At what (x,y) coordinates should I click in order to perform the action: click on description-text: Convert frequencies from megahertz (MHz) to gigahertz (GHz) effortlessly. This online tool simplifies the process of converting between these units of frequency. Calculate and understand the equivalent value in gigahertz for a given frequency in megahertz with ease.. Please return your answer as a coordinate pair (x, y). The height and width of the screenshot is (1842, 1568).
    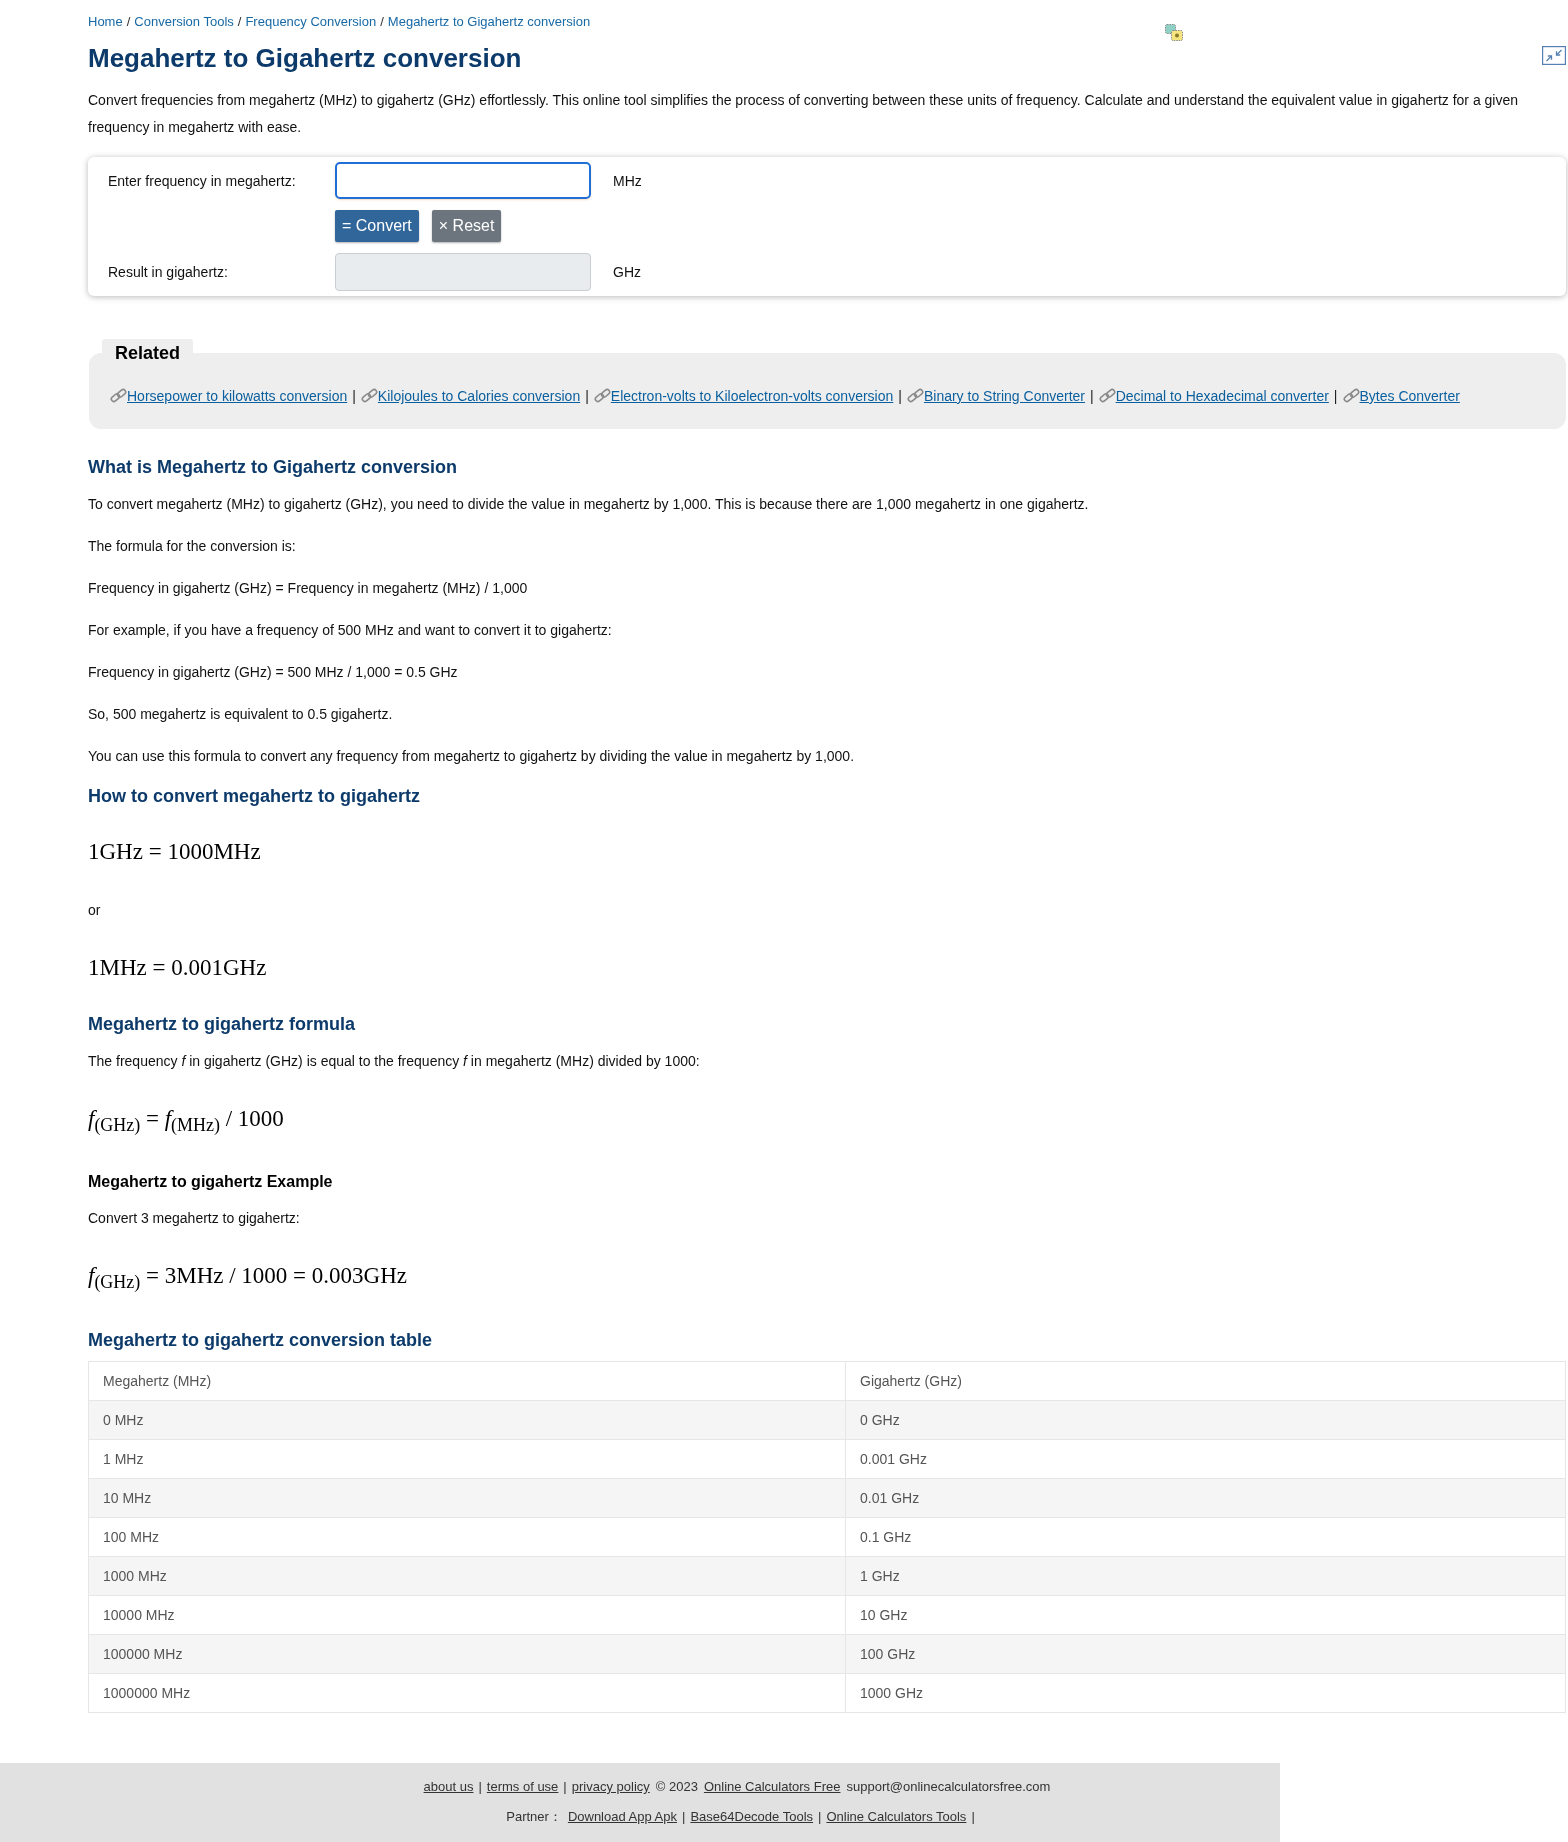
    Looking at the image, I should click on (804, 114).